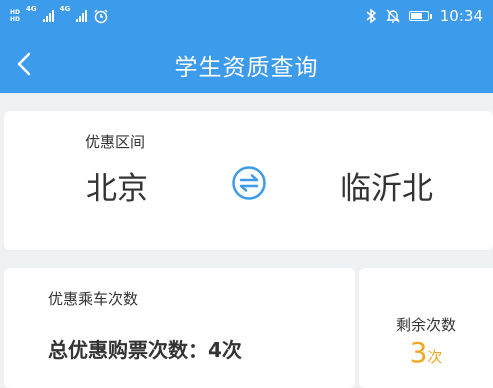 This screenshot has width=493, height=388. Describe the element at coordinates (15, 12) in the screenshot. I see `hd-label-1: HD` at that location.